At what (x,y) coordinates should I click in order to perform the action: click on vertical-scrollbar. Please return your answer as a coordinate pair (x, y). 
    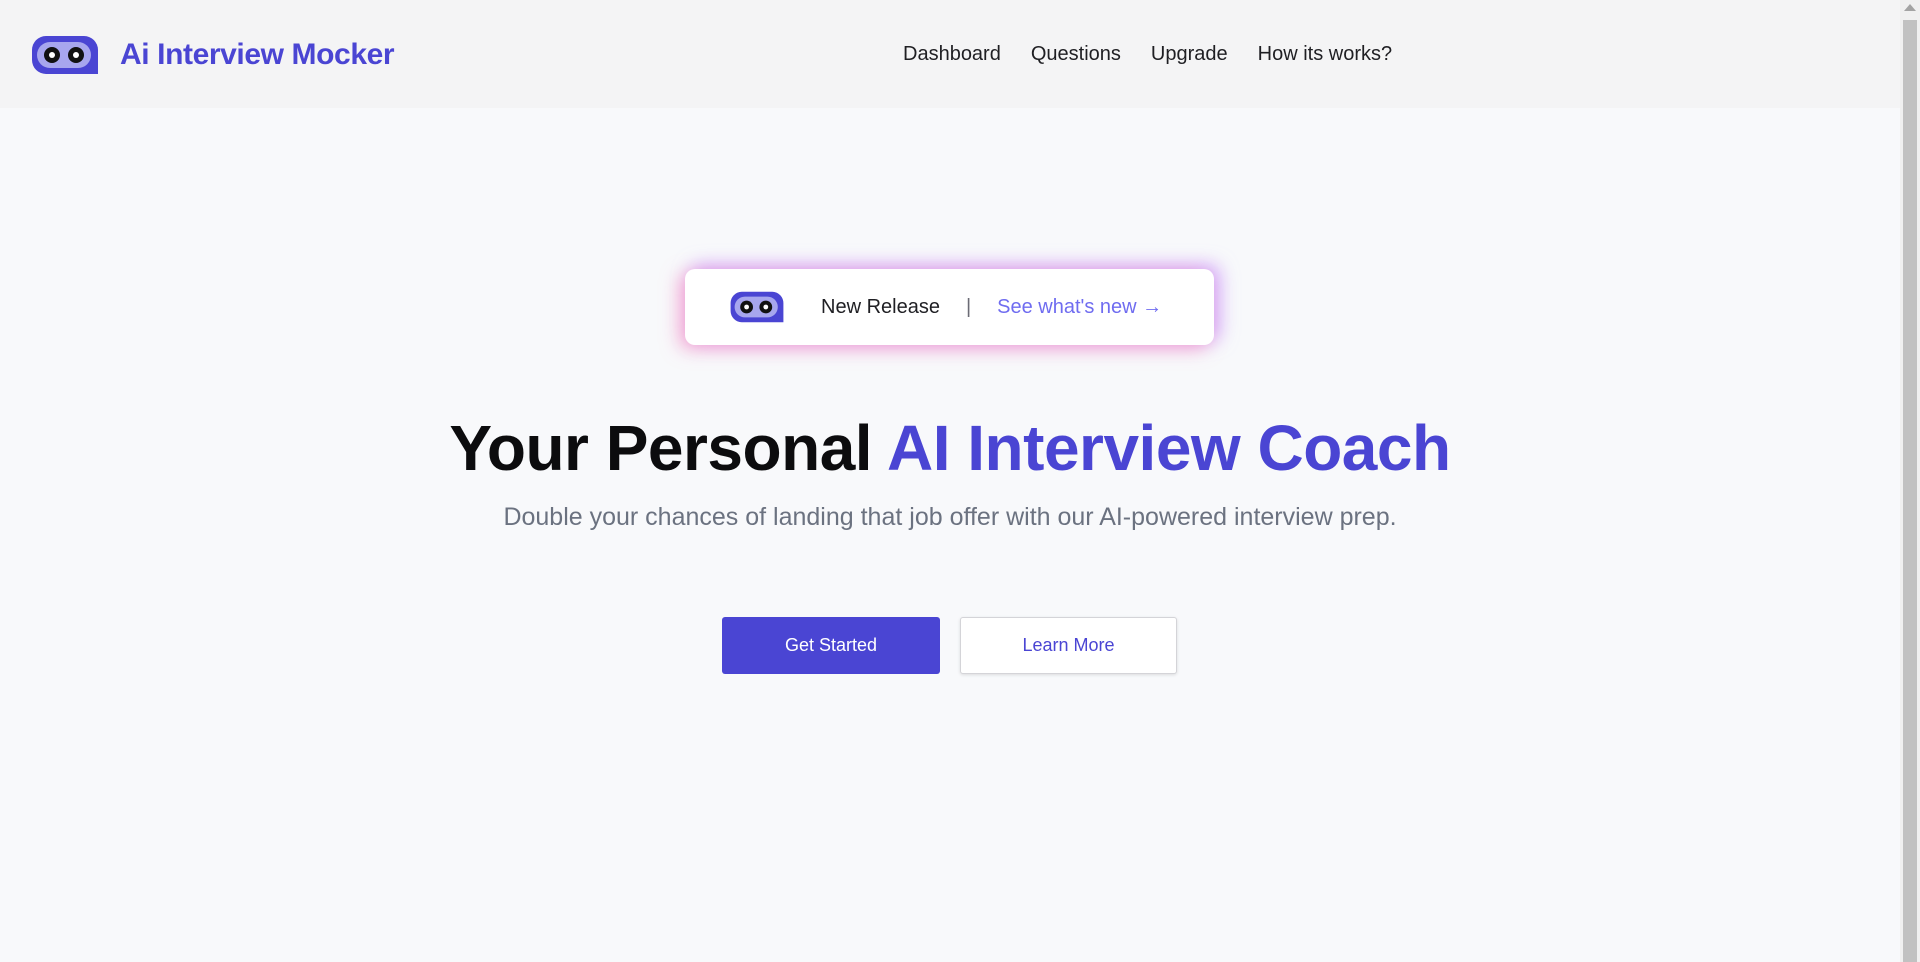
    Looking at the image, I should click on (1910, 481).